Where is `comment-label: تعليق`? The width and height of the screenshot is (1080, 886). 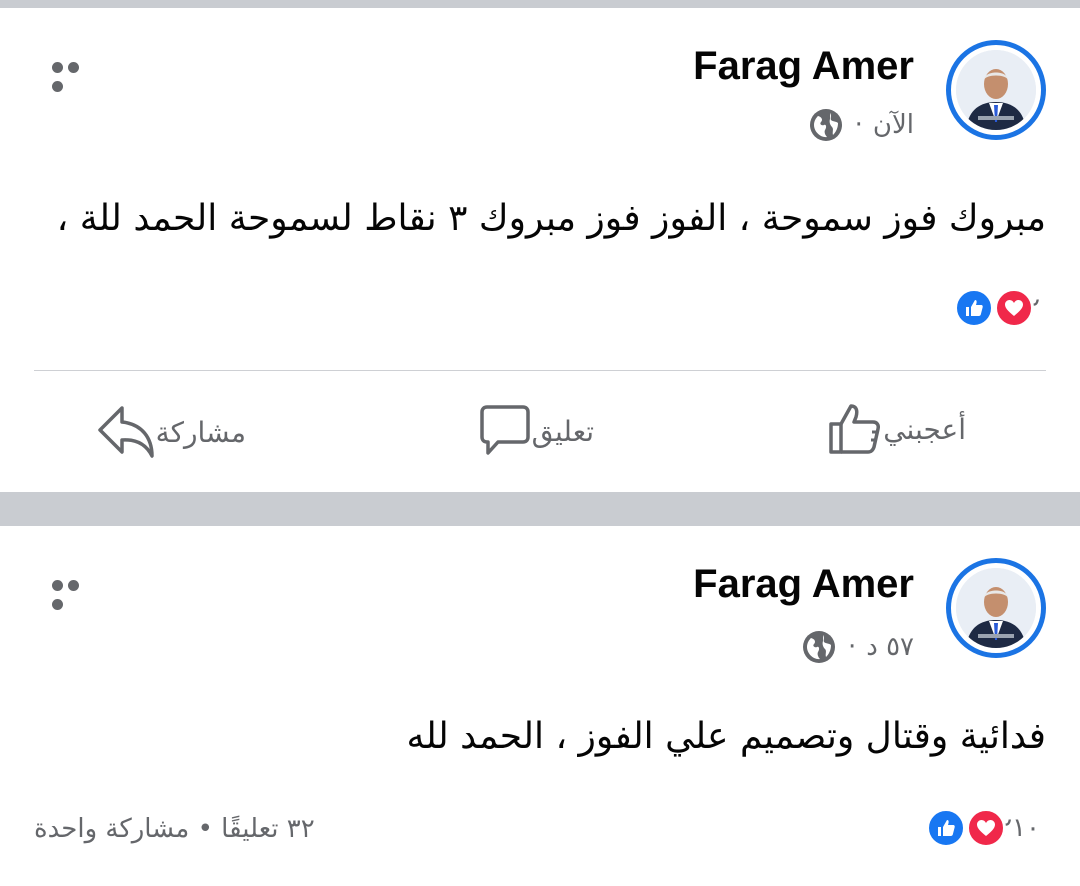
comment-label: تعليق is located at coordinates (562, 431).